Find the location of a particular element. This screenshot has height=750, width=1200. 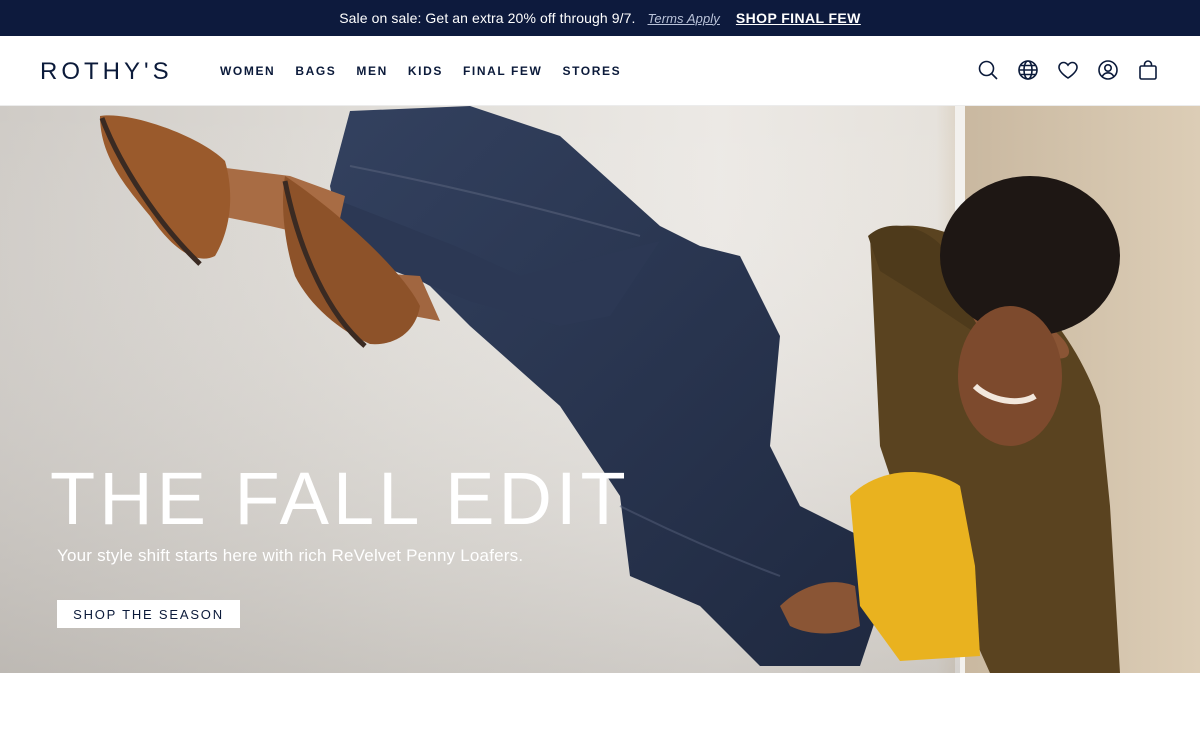

account-icon is located at coordinates (1108, 70).